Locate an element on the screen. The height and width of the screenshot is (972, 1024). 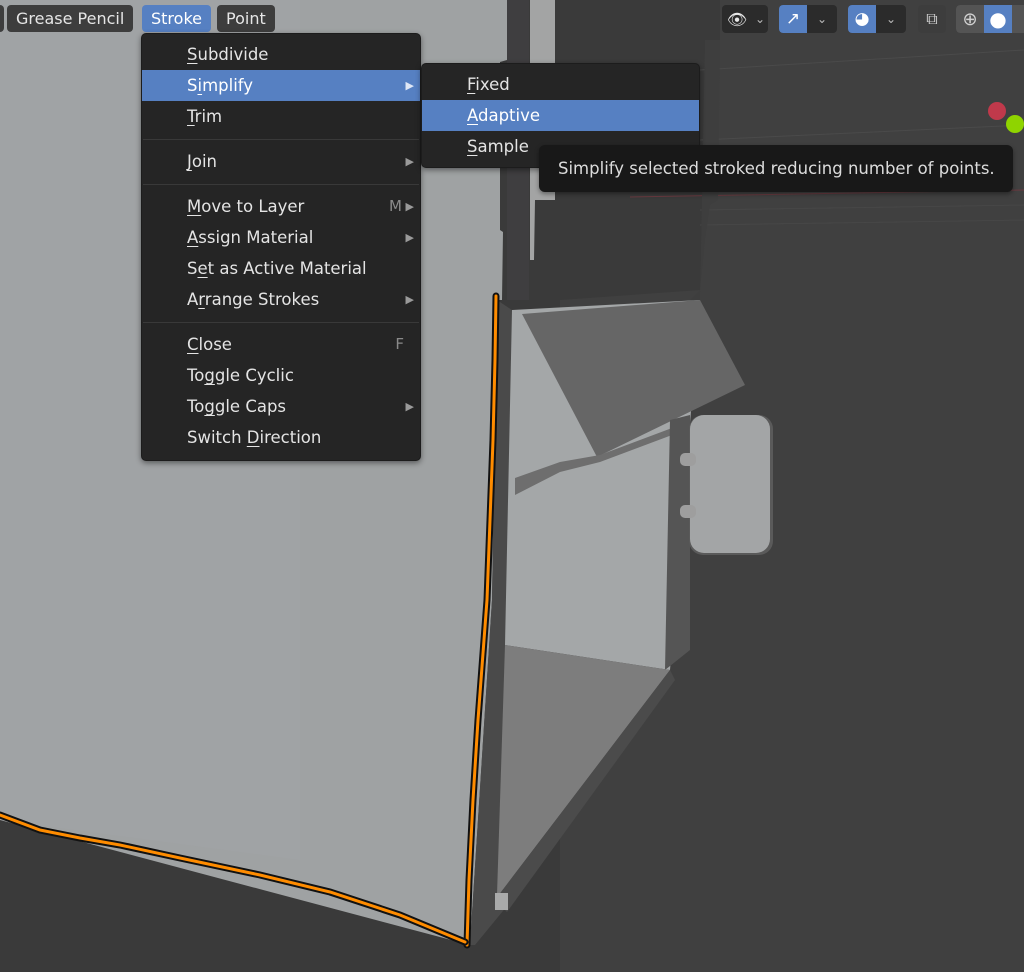
menu-item-label: Join is located at coordinates (202, 161).